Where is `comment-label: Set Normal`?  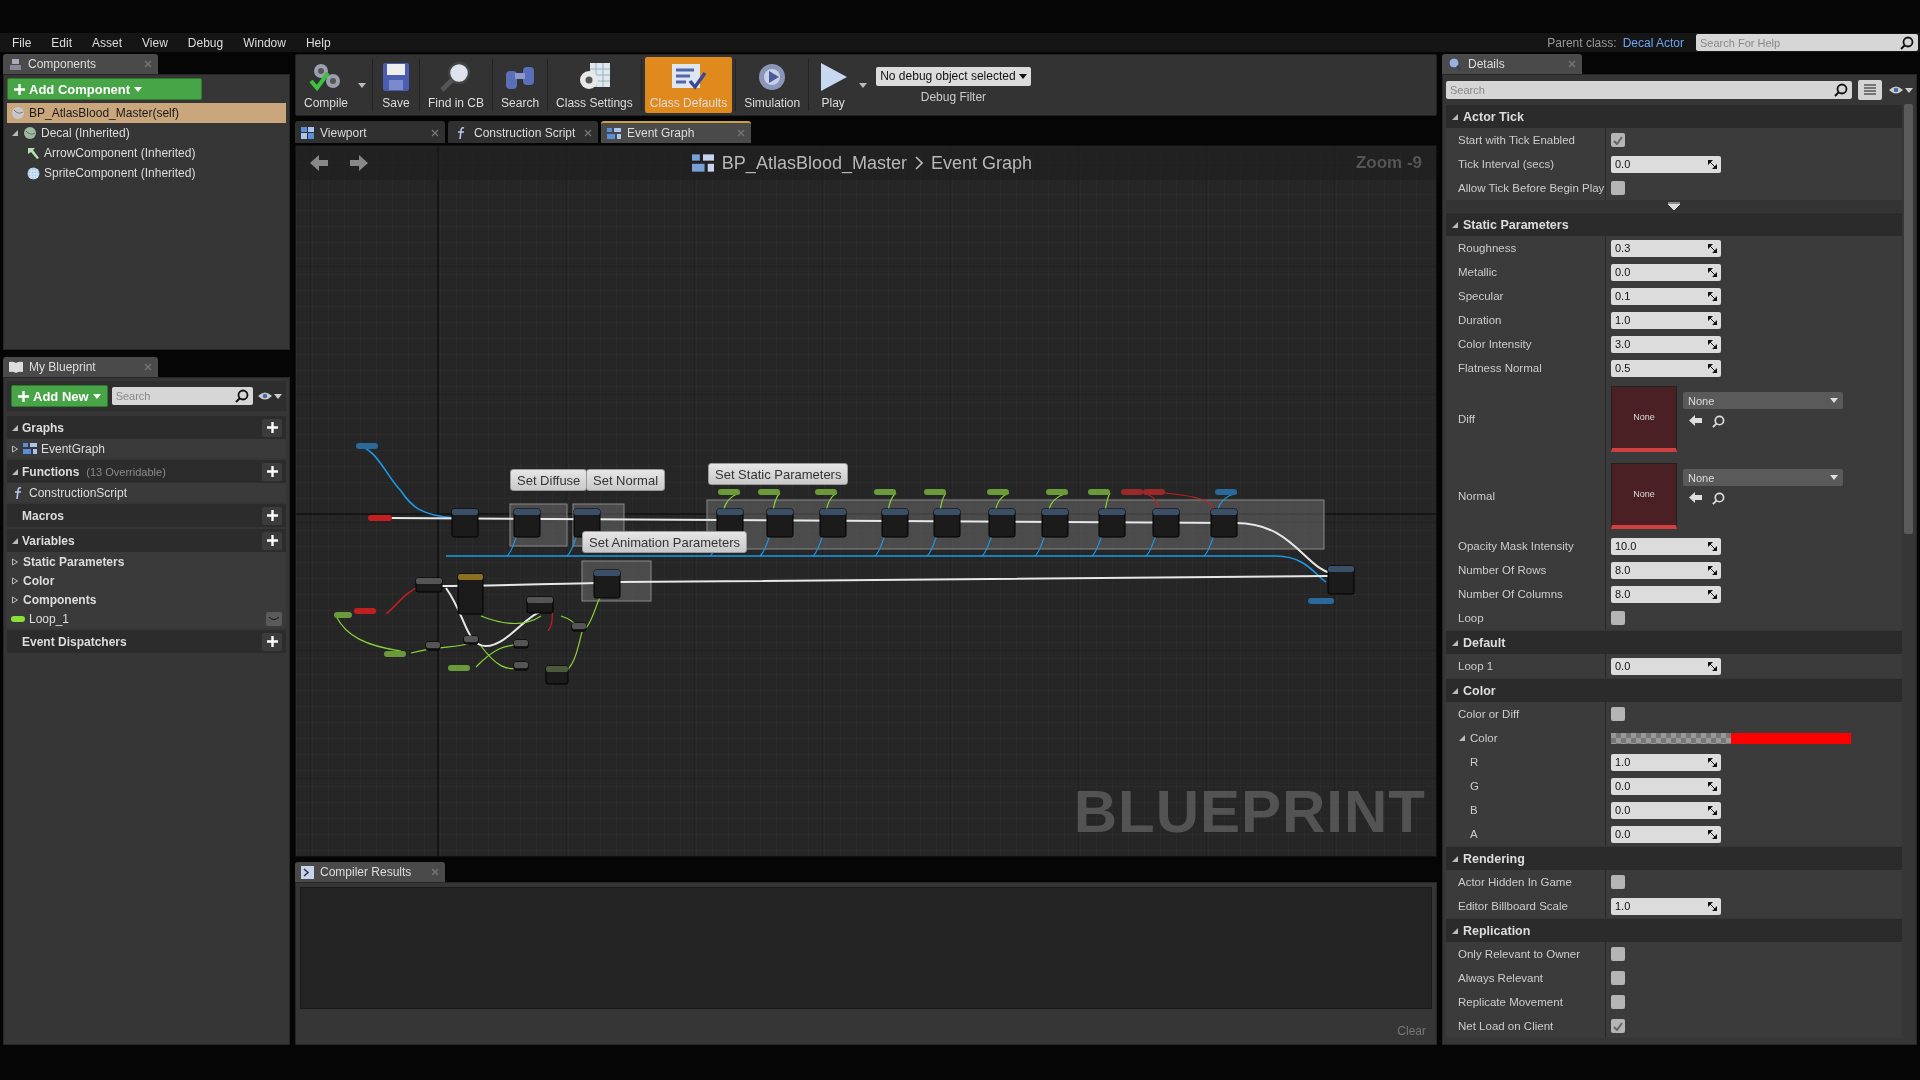
comment-label: Set Normal is located at coordinates (626, 480).